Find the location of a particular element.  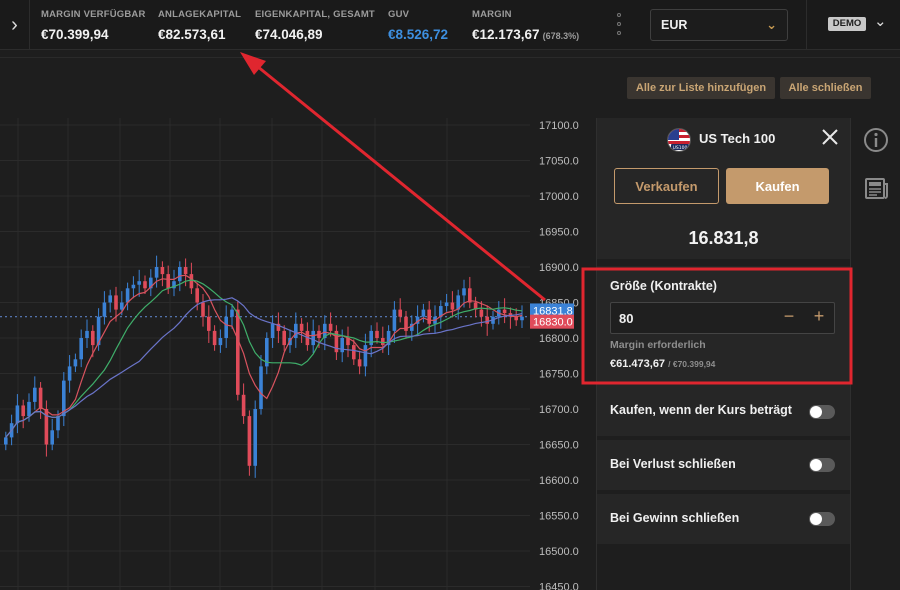

currency-value: EUR is located at coordinates (674, 25).